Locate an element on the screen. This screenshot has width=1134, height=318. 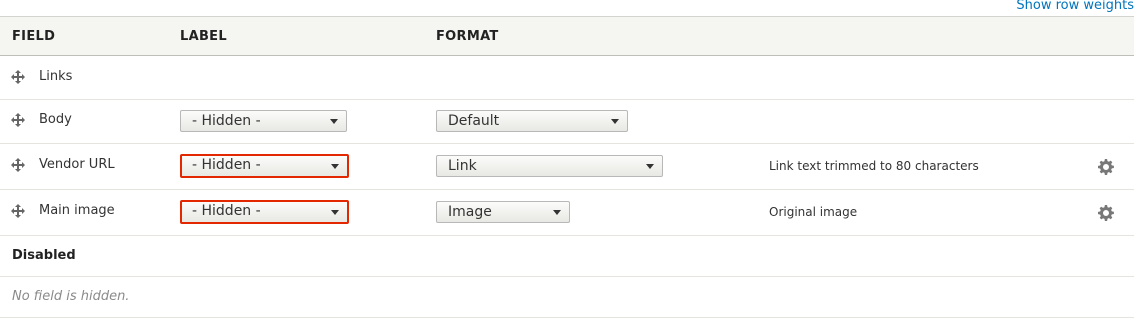
table-row: Body - Hidden - Default is located at coordinates (567, 122).